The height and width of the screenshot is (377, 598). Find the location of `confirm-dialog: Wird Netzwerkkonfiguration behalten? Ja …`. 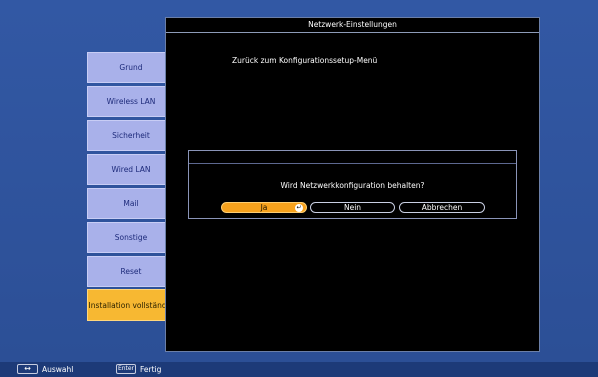

confirm-dialog: Wird Netzwerkkonfiguration behalten? Ja … is located at coordinates (352, 184).